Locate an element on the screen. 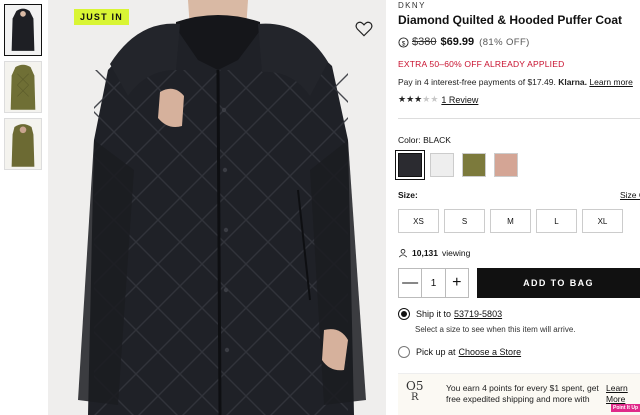 The height and width of the screenshot is (415, 640). rewards-logo-bottom: R is located at coordinates (415, 397).